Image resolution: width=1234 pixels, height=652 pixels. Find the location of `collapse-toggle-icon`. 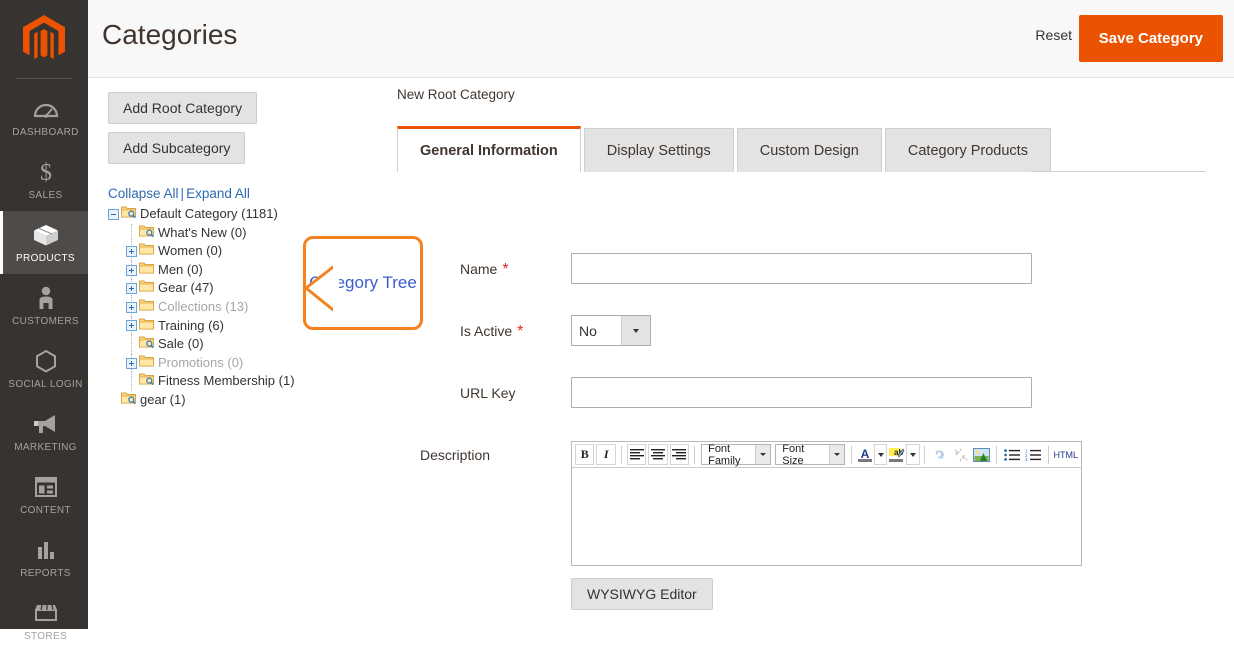

collapse-toggle-icon is located at coordinates (113, 214).